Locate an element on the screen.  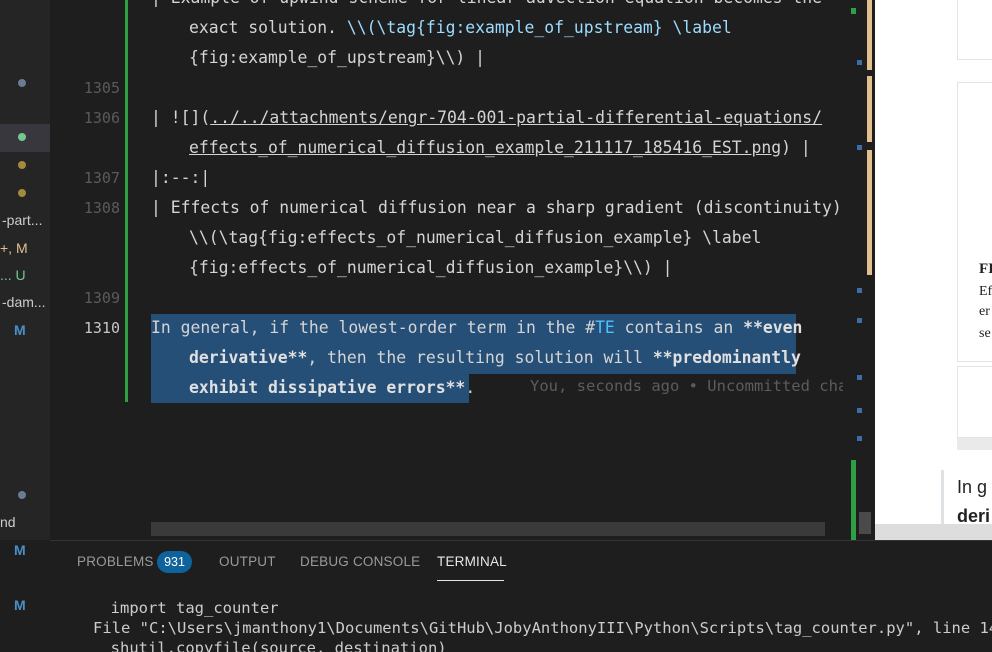
preview-scrollbar-band is located at coordinates (974, 444).